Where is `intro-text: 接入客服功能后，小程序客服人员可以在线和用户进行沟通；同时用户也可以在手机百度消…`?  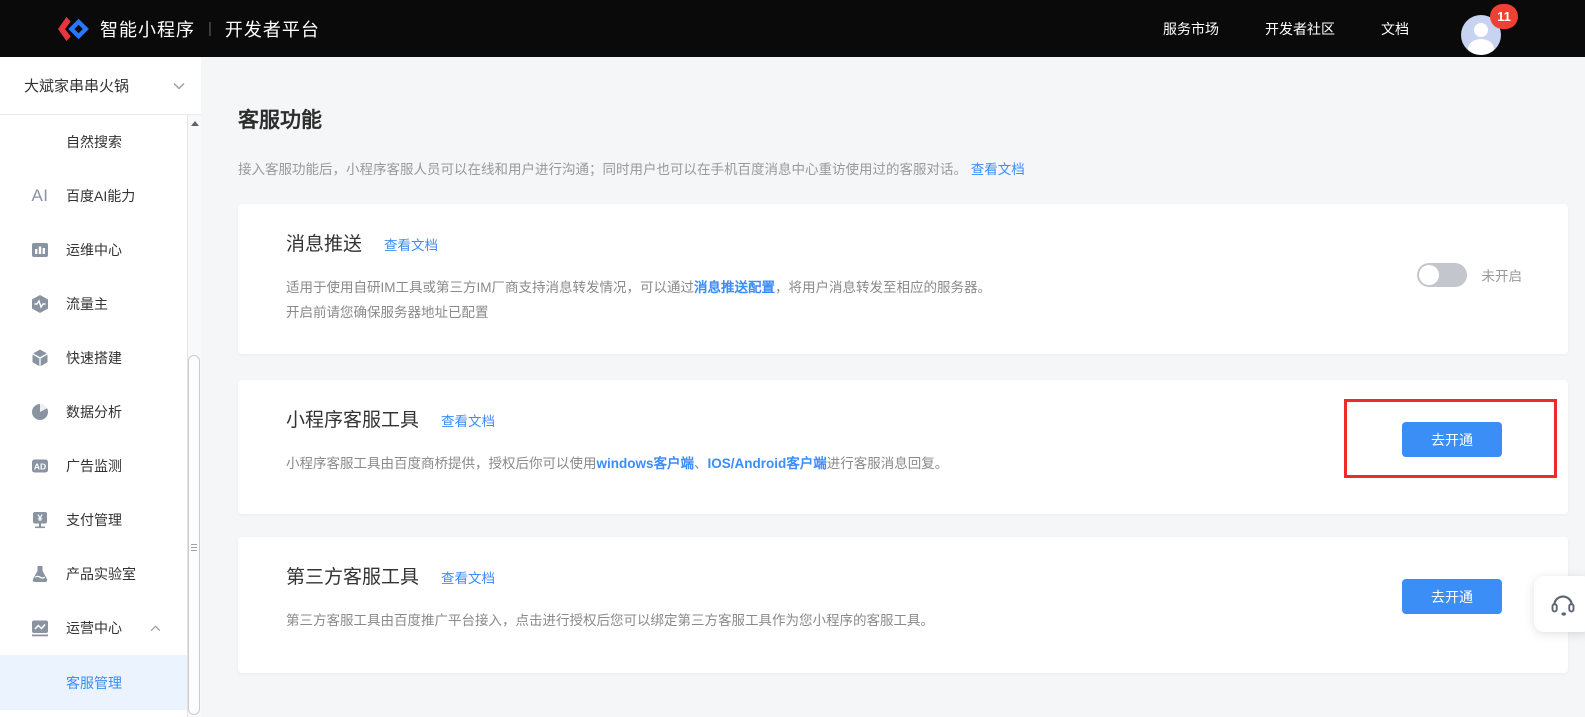 intro-text: 接入客服功能后，小程序客服人员可以在线和用户进行沟通；同时用户也可以在手机百度消… is located at coordinates (602, 169).